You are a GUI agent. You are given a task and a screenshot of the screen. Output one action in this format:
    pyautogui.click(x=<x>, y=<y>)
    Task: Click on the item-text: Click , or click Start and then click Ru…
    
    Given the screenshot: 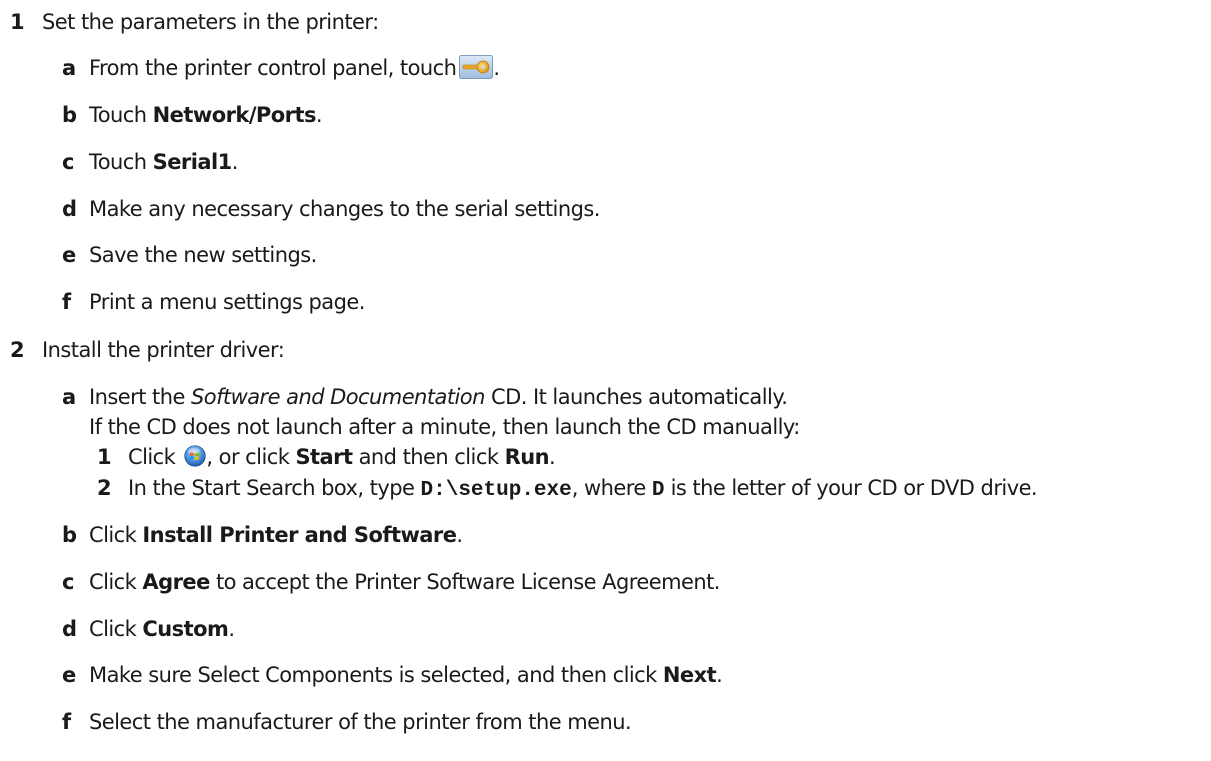 What is the action you would take?
    pyautogui.click(x=342, y=457)
    